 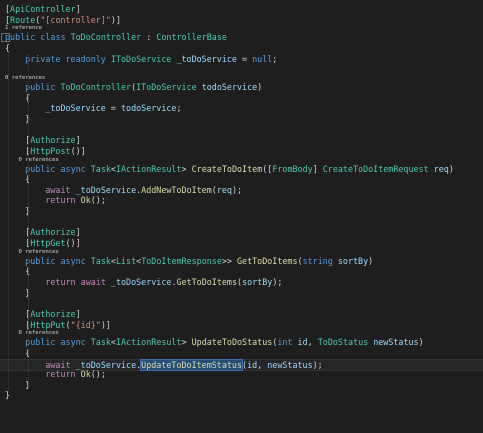 I want to click on code-line: [HttpPut("{id}")], so click(x=241, y=325).